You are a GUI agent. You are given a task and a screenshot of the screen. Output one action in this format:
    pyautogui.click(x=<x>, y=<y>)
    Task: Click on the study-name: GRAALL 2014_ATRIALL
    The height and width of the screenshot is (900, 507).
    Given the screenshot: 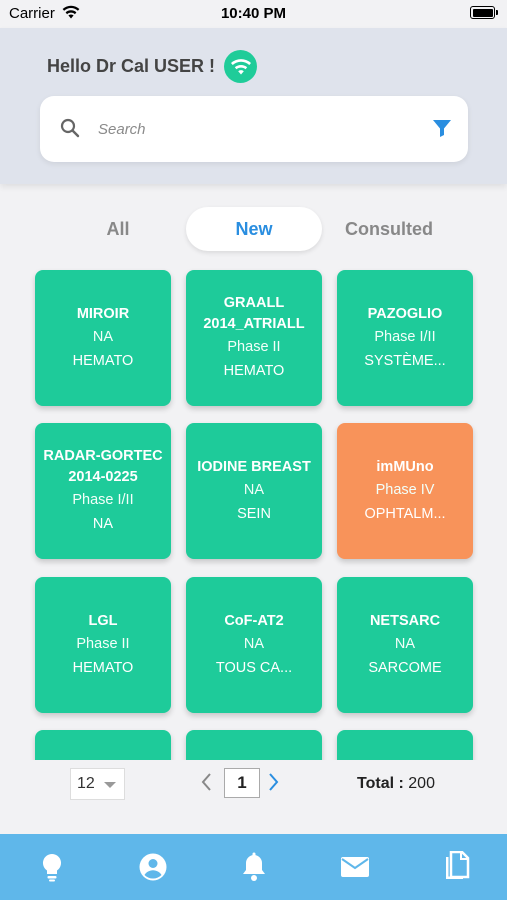 What is the action you would take?
    pyautogui.click(x=254, y=313)
    